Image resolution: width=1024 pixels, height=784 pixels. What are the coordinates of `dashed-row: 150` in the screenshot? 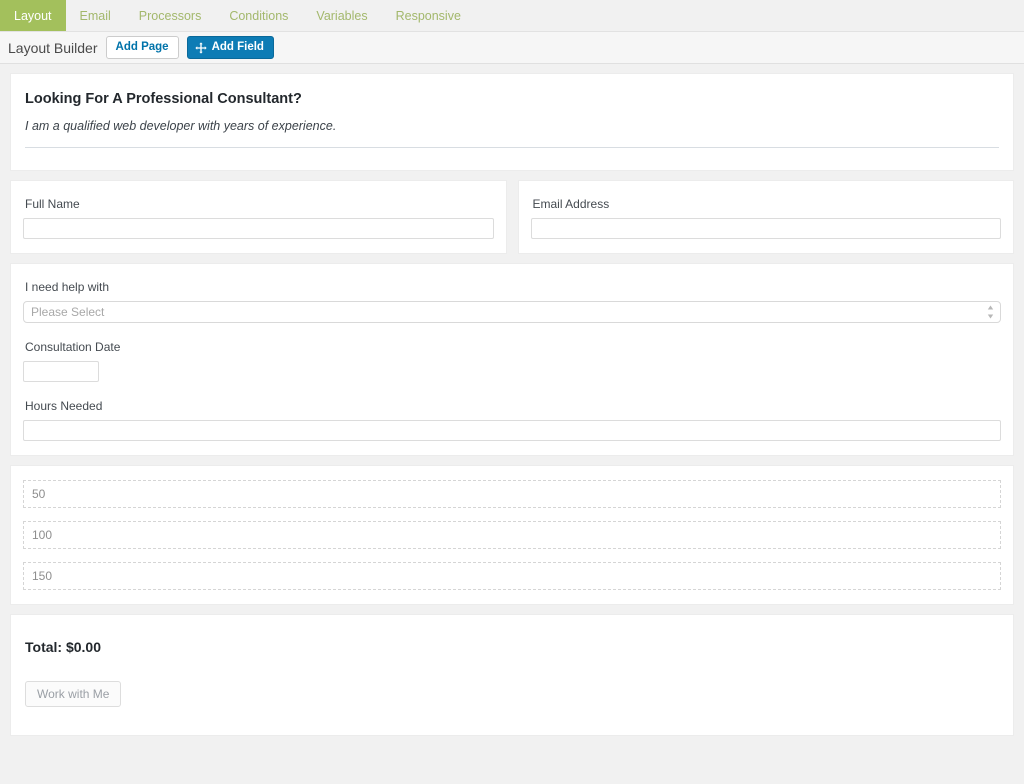 It's located at (512, 576).